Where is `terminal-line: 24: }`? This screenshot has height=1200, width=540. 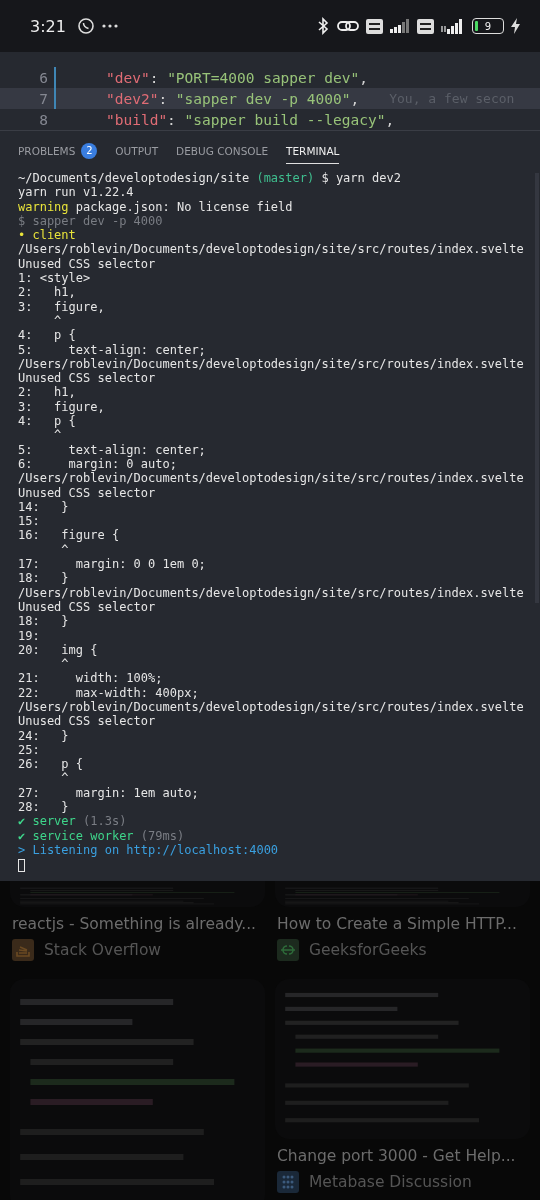
terminal-line: 24: } is located at coordinates (43, 735).